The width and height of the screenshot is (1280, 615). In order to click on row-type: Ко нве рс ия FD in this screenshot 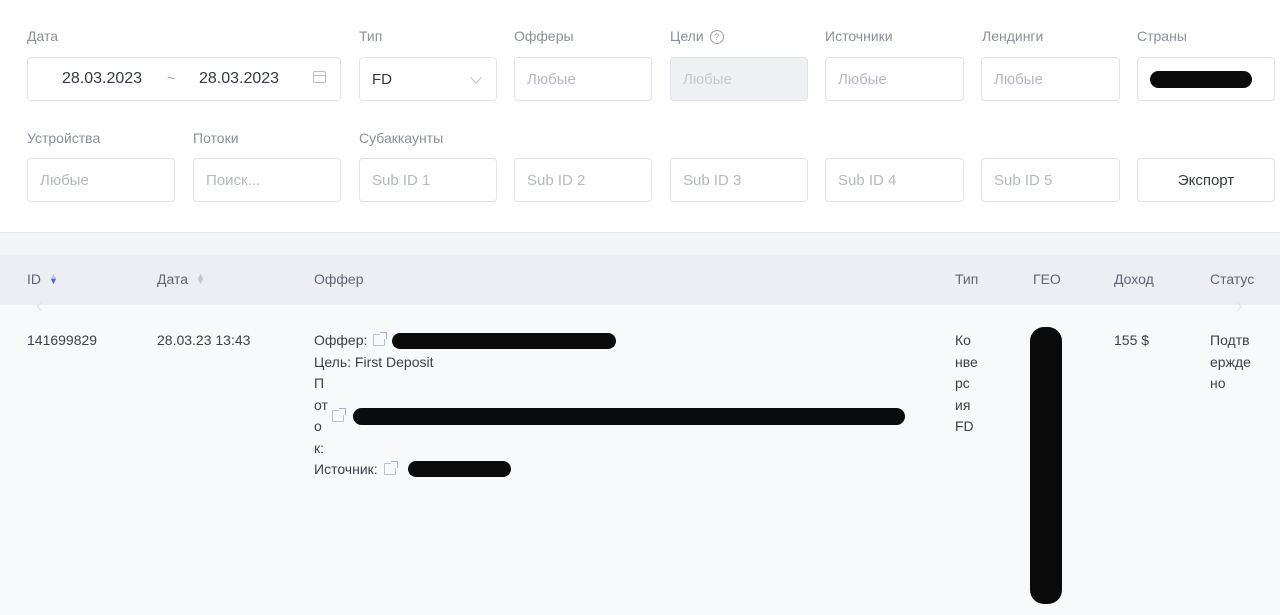, I will do `click(966, 383)`.